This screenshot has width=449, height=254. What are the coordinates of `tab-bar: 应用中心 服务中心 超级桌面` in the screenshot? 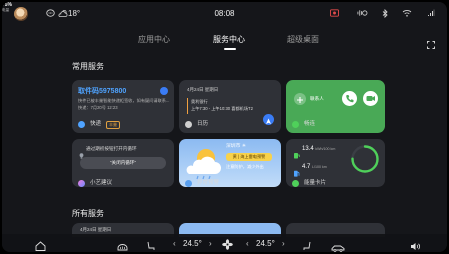 It's located at (224, 43).